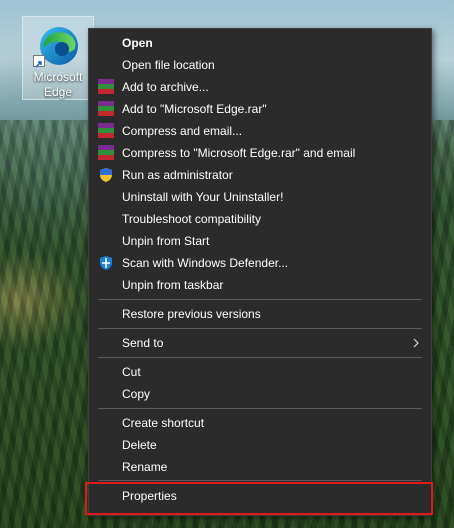 Image resolution: width=454 pixels, height=528 pixels. What do you see at coordinates (136, 394) in the screenshot?
I see `menu-item-label: Copy` at bounding box center [136, 394].